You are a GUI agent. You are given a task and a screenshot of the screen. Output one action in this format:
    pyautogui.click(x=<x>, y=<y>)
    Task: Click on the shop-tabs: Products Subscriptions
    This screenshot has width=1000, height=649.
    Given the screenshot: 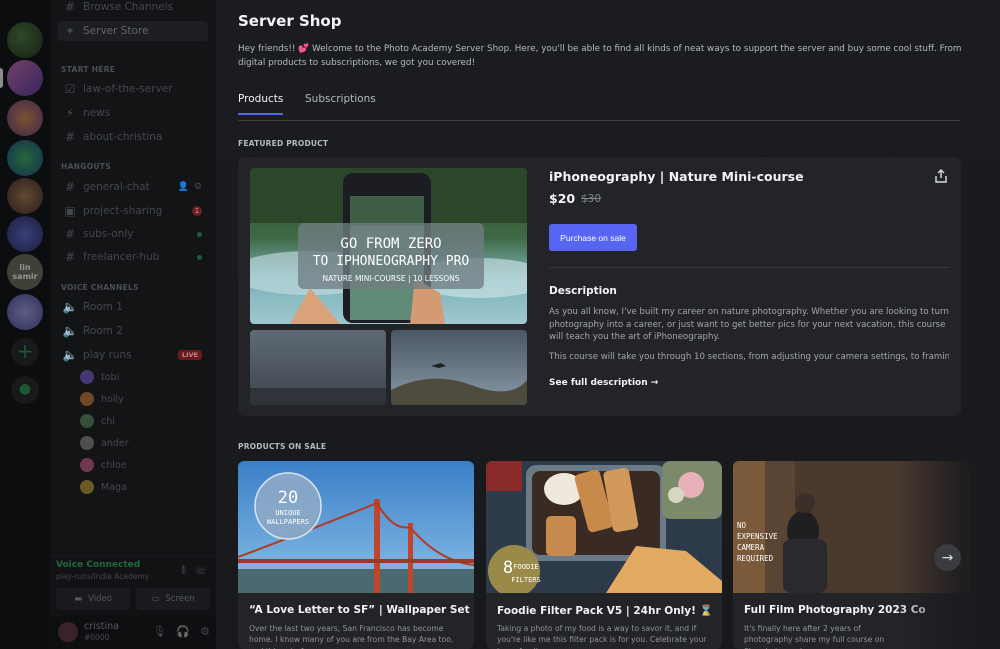 What is the action you would take?
    pyautogui.click(x=599, y=105)
    